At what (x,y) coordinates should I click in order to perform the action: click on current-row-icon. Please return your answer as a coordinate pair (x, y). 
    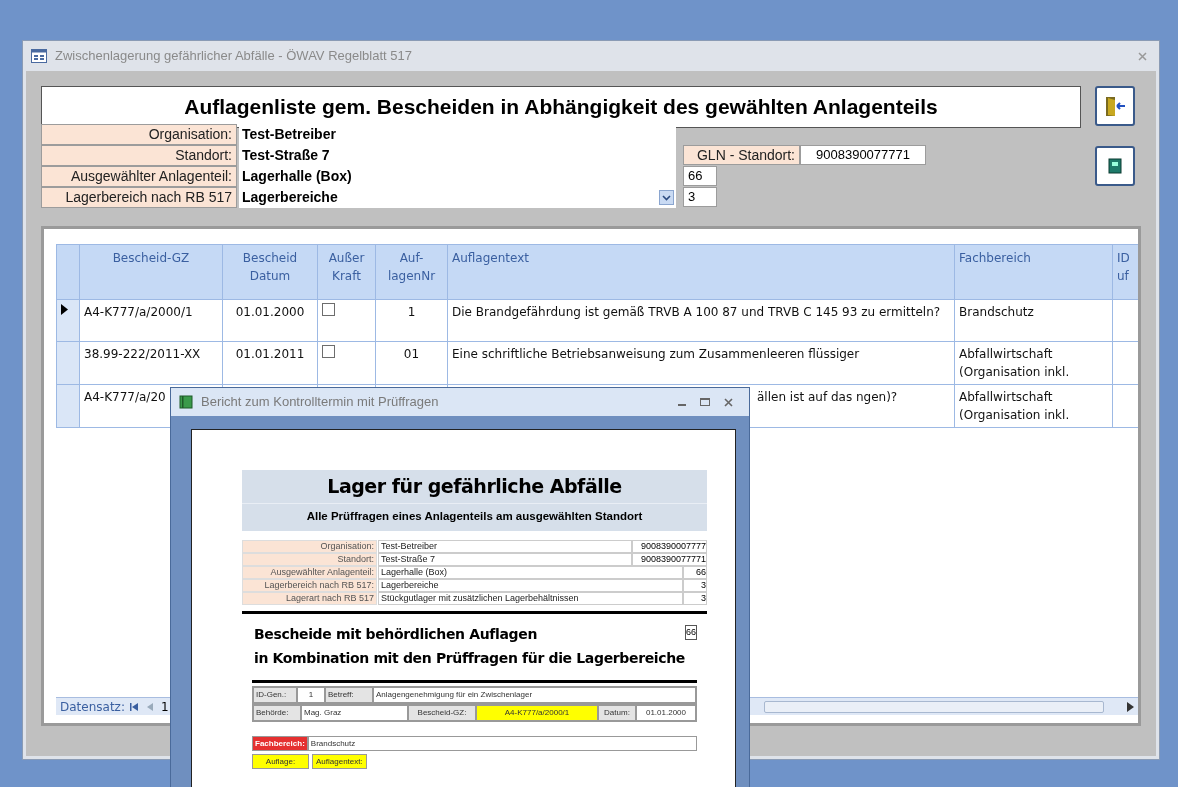
    Looking at the image, I should click on (64, 309).